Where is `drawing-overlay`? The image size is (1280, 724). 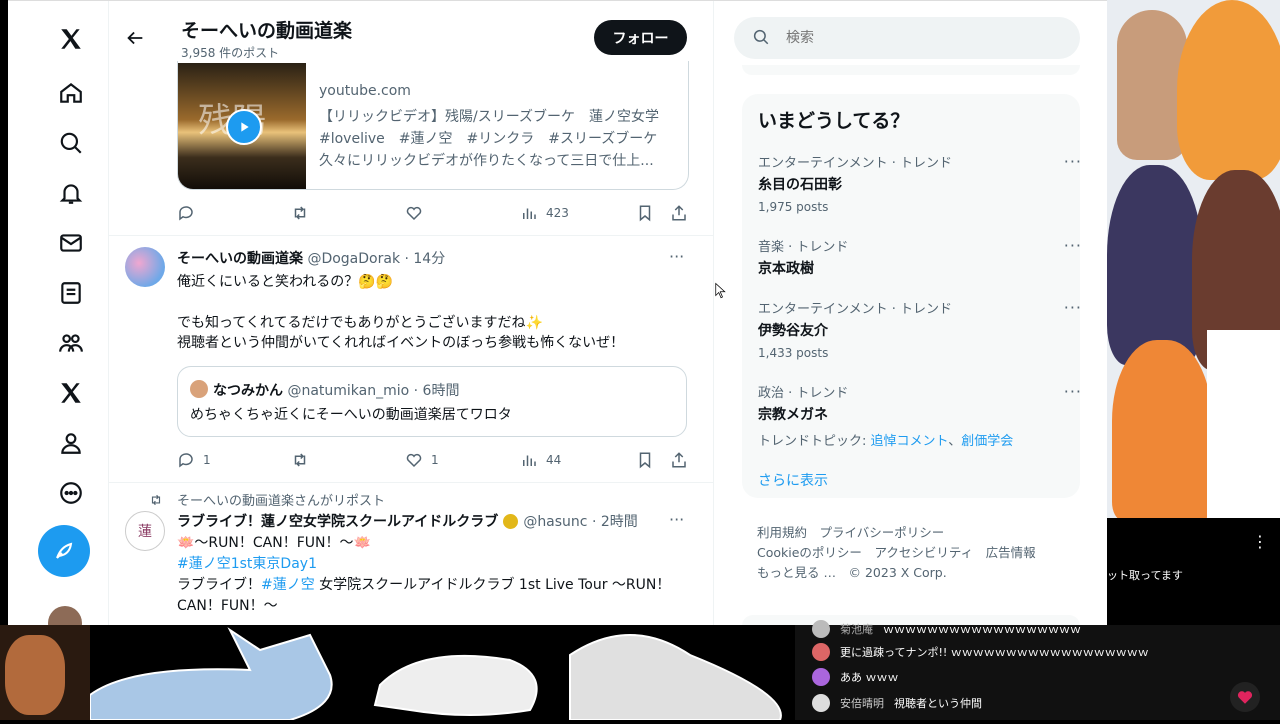
drawing-overlay is located at coordinates (442, 673).